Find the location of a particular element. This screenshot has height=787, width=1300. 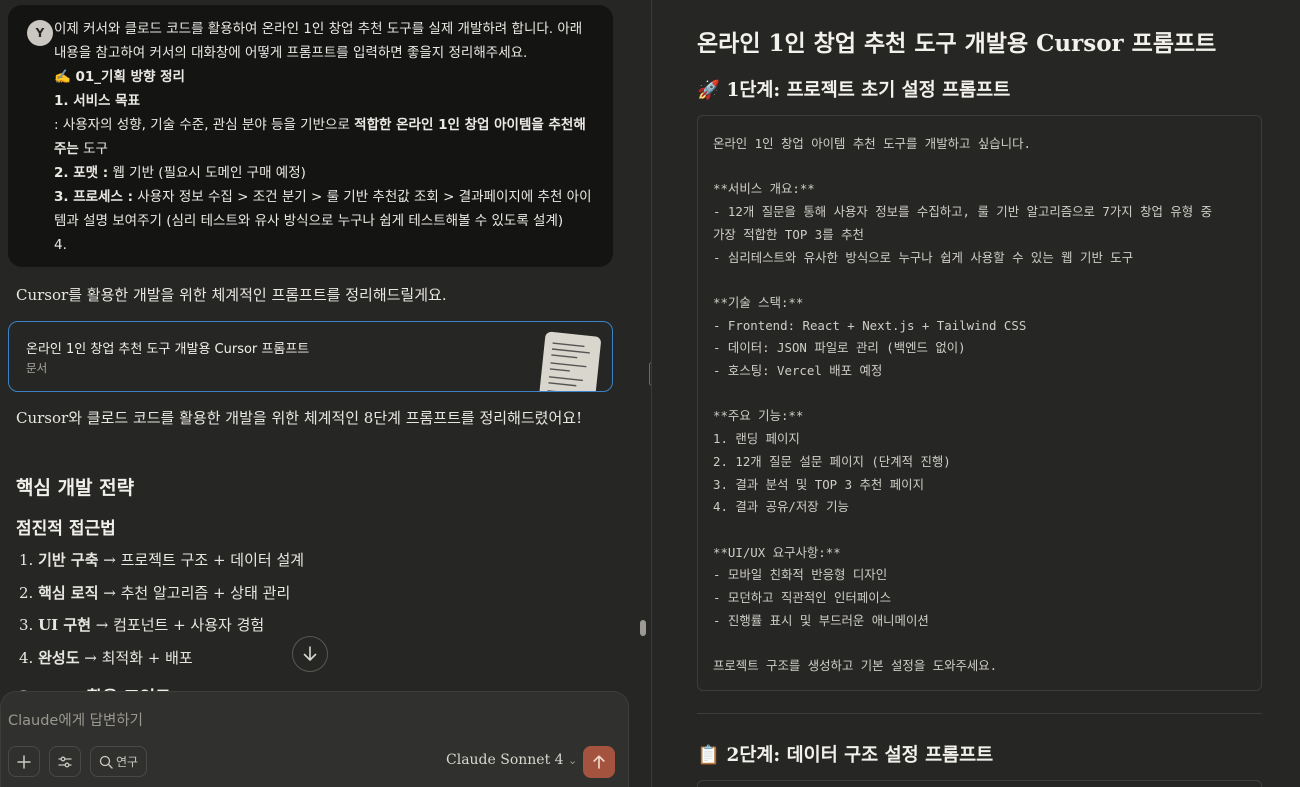

arrow-down-icon is located at coordinates (310, 653).